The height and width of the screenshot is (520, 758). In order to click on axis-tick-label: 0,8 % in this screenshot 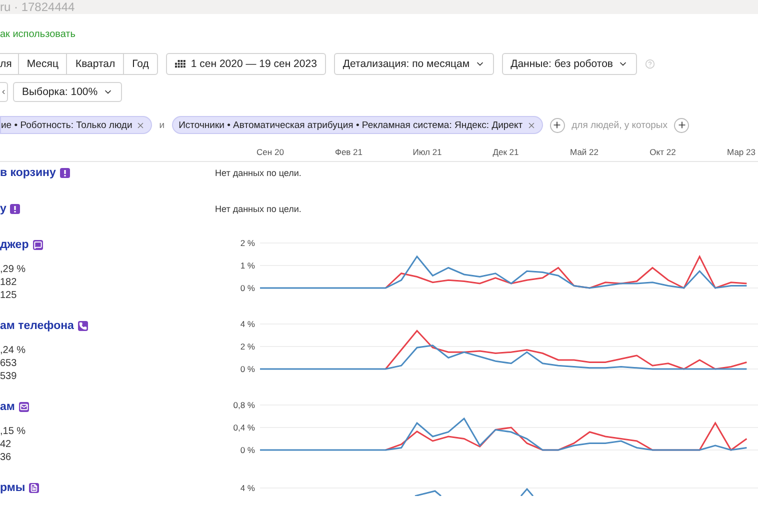, I will do `click(244, 405)`.